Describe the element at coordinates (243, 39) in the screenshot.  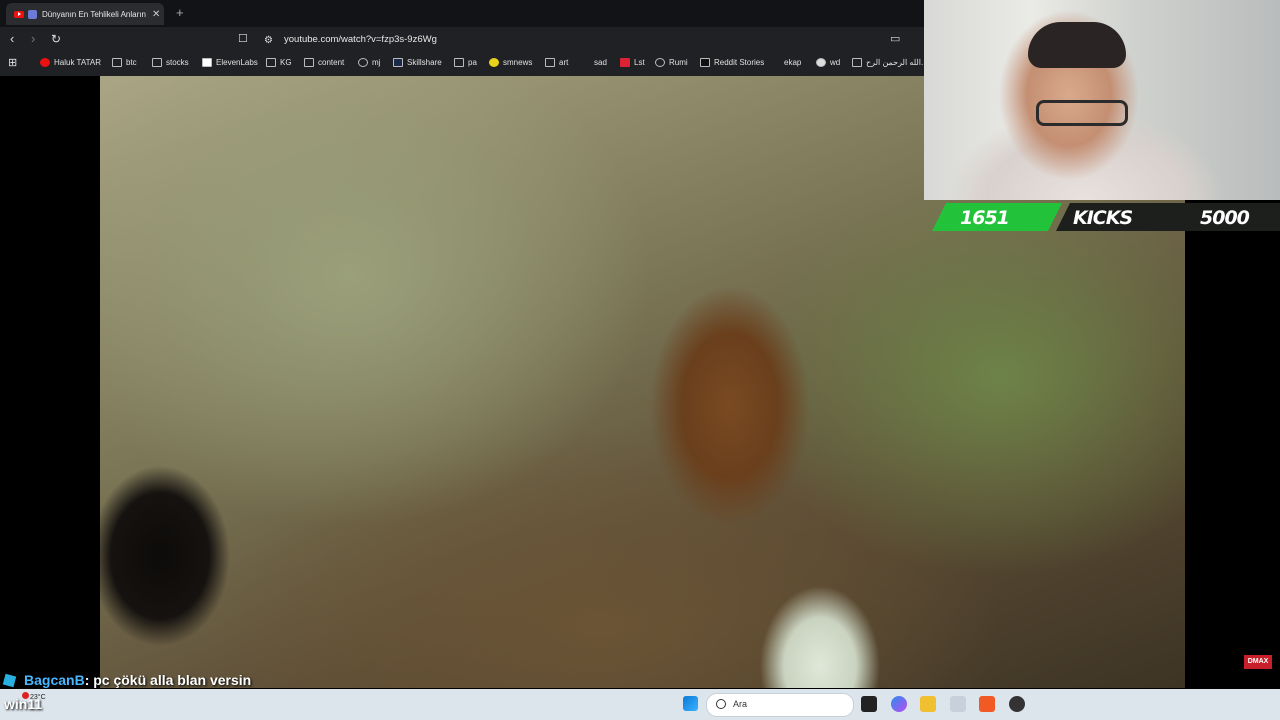
I see `bookmark-icon: ☐` at that location.